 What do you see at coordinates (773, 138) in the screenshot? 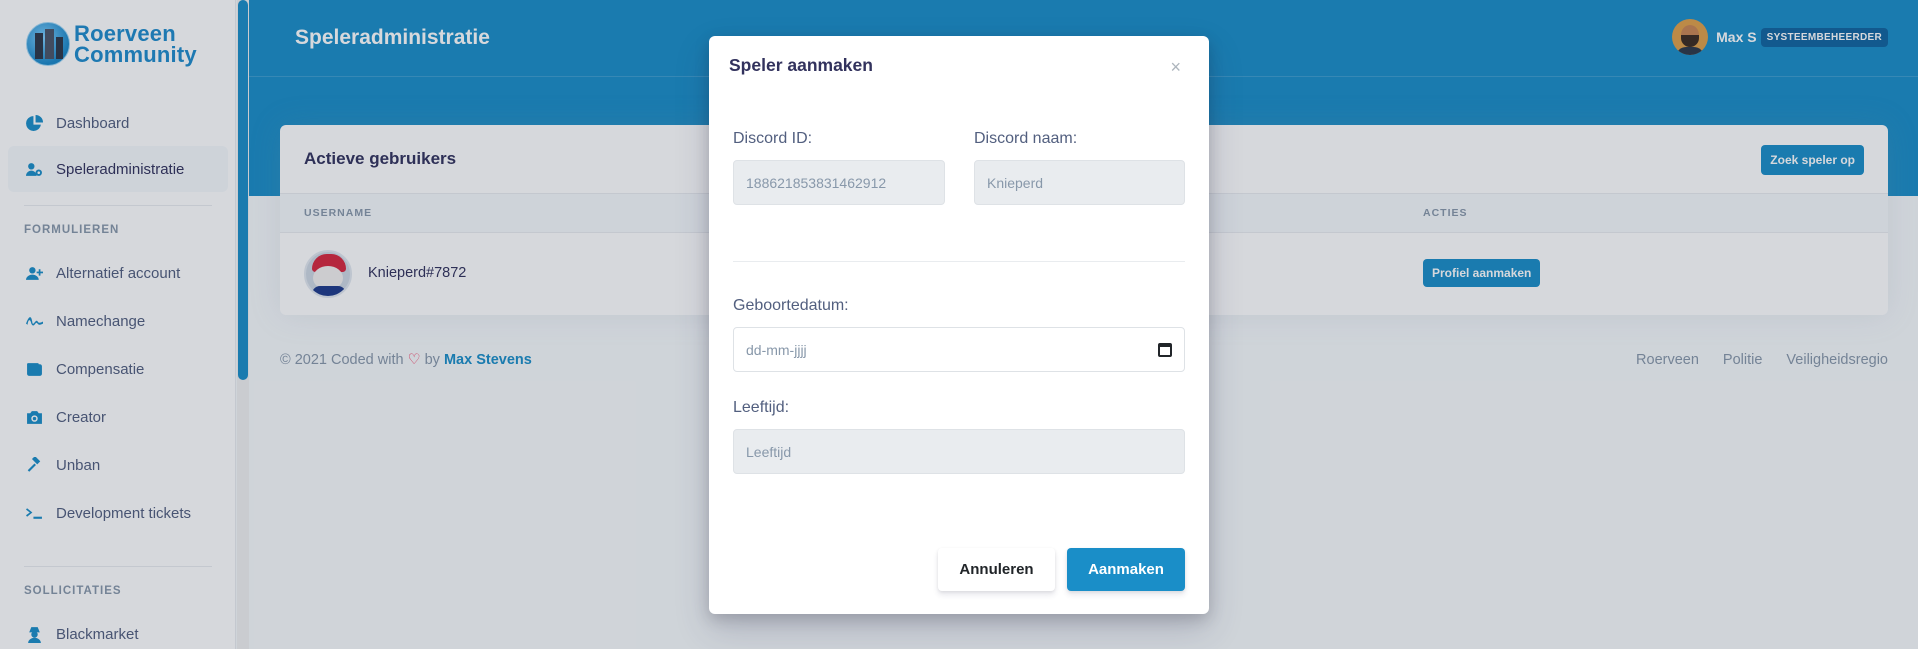
I see `discord-id-label: Discord ID:` at bounding box center [773, 138].